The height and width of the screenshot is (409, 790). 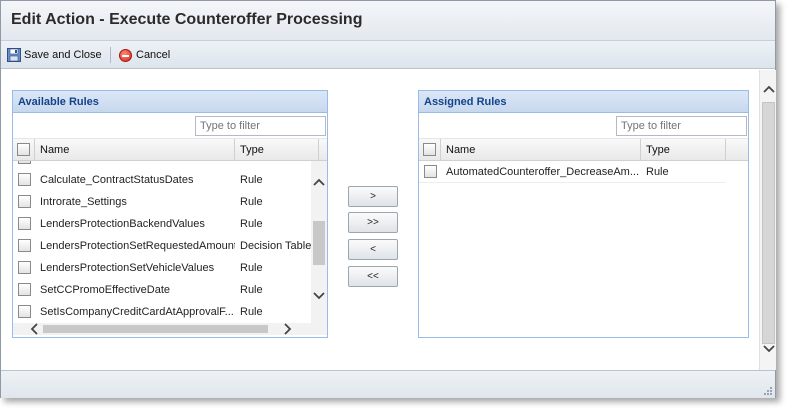 I want to click on remove-all-button: <<, so click(x=373, y=276).